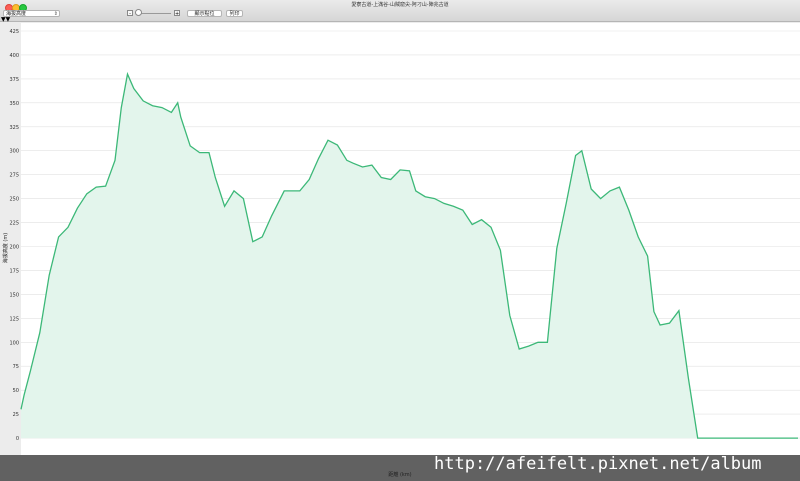 The image size is (800, 481). What do you see at coordinates (400, 5) in the screenshot?
I see `window-title: 愛寮古道-上滿谷-山賊窟尖-阿刁山-陣兆古道` at bounding box center [400, 5].